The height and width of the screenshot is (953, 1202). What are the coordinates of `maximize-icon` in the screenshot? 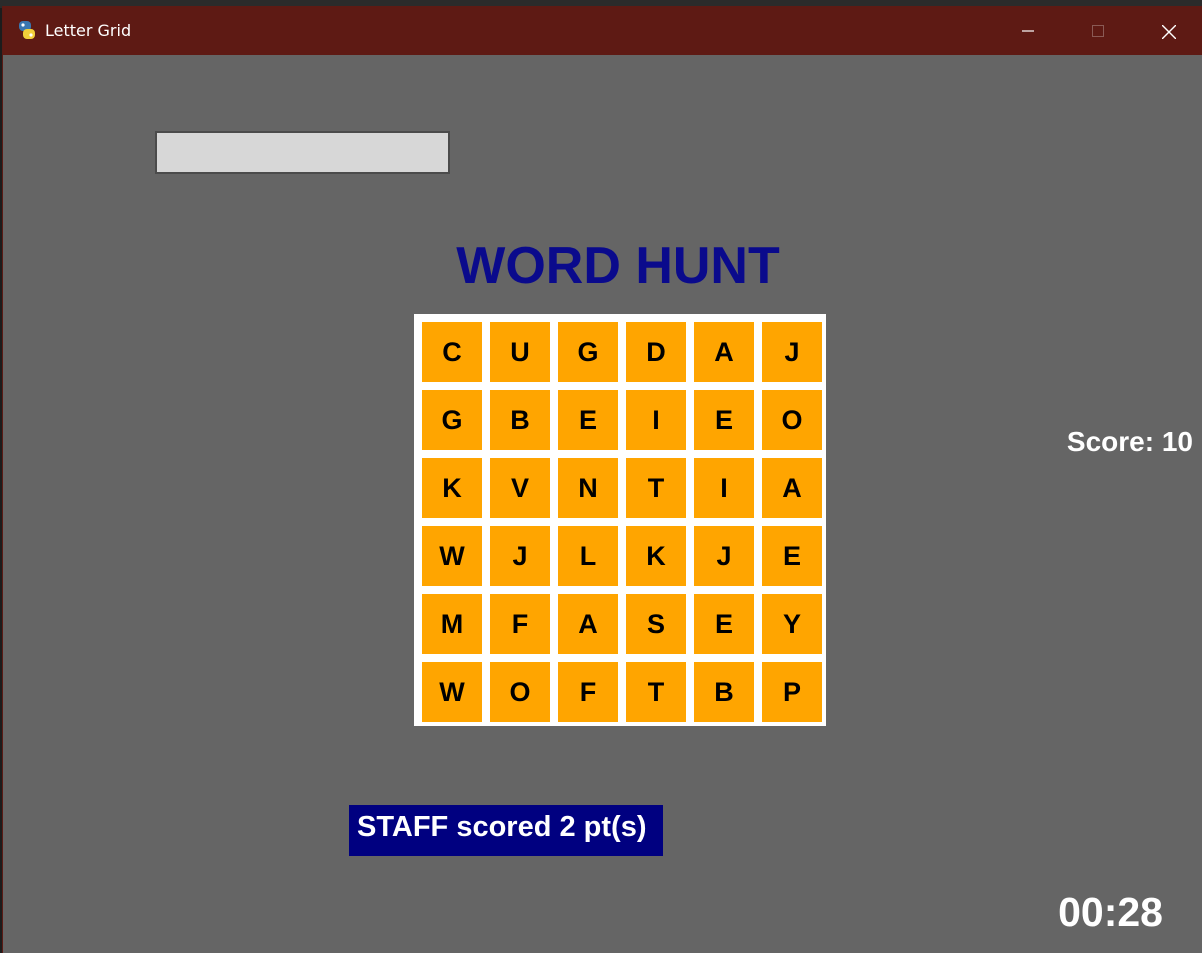 It's located at (1098, 31).